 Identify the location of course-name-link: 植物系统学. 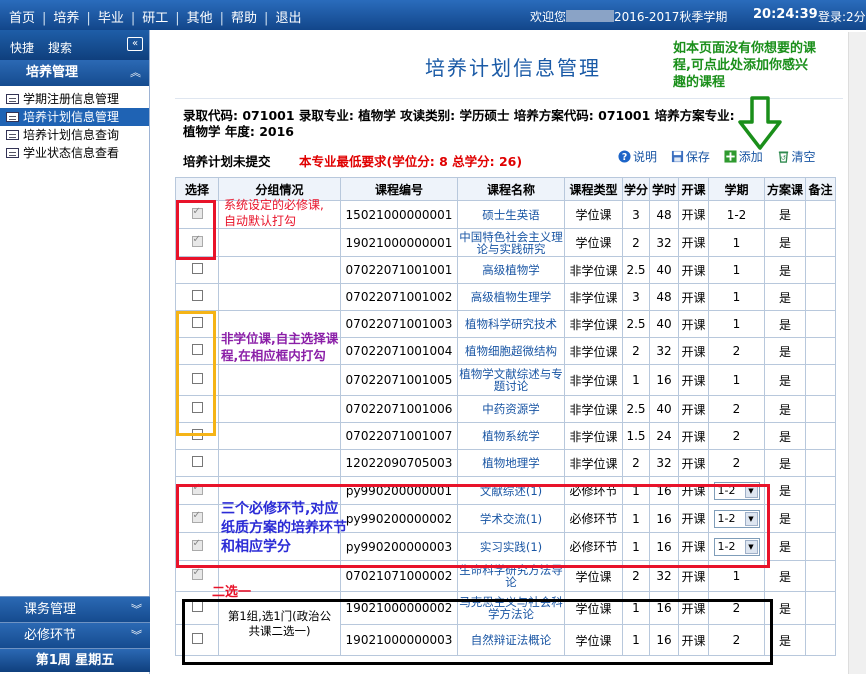
(511, 436).